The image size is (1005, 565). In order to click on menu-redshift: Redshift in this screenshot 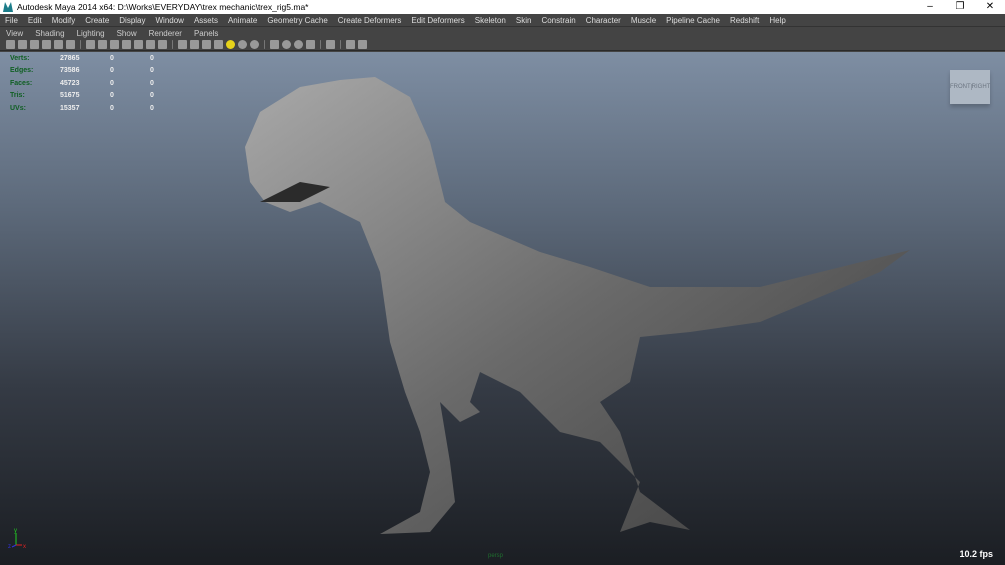, I will do `click(744, 20)`.